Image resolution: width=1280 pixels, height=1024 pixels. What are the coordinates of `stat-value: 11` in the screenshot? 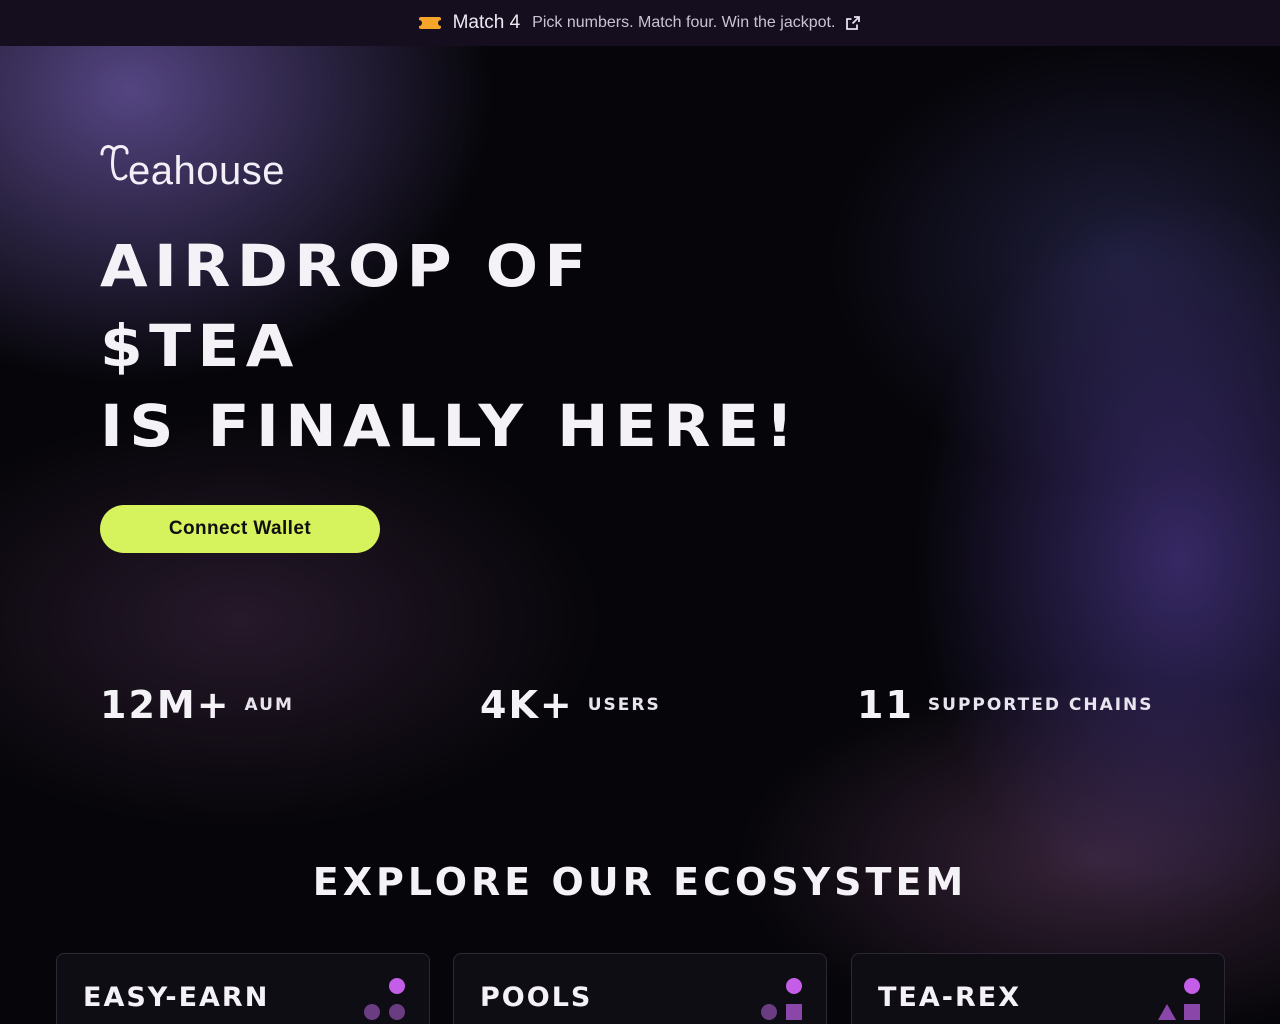 It's located at (885, 705).